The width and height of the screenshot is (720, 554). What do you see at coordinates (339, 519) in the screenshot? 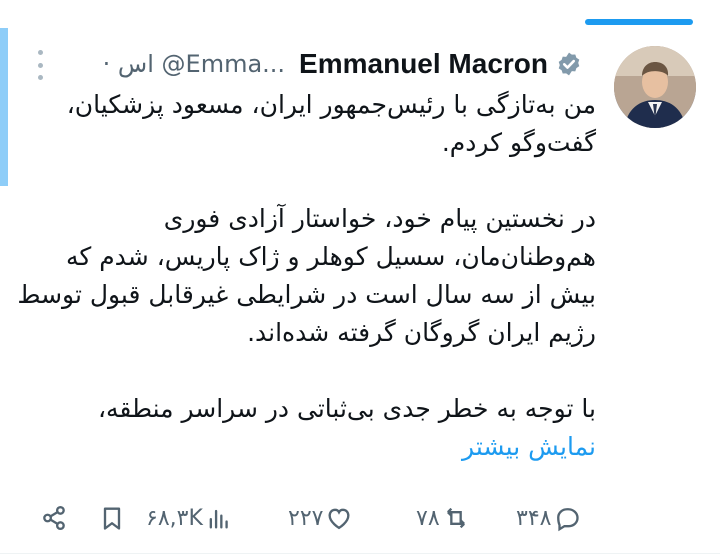
I see `heart-icon` at bounding box center [339, 519].